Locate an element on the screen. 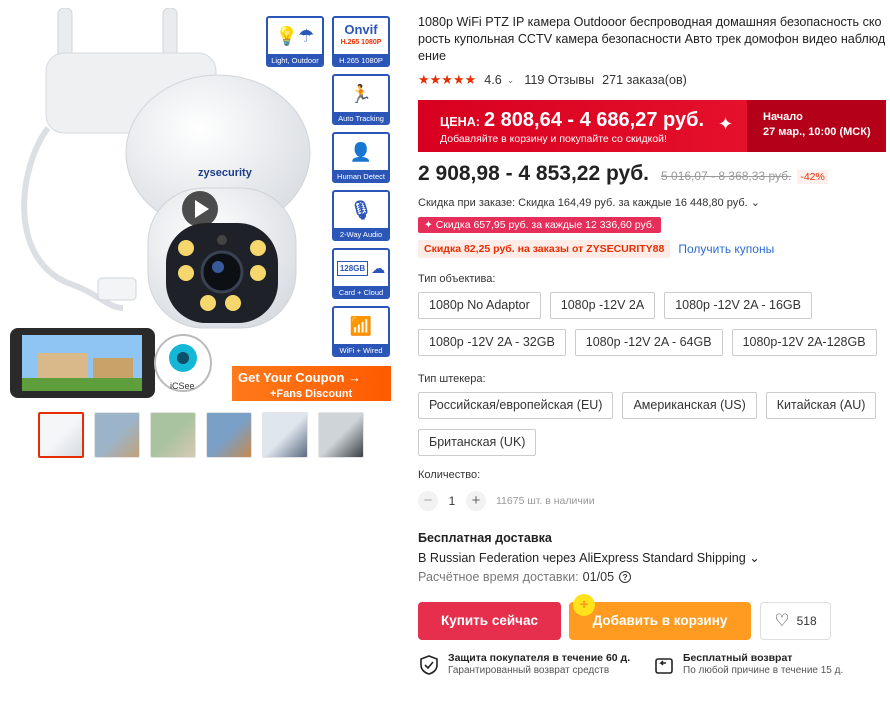 Image resolution: width=890 pixels, height=715 pixels. promo-start-date: 27 мар., 10:00 (МСК) is located at coordinates (817, 132).